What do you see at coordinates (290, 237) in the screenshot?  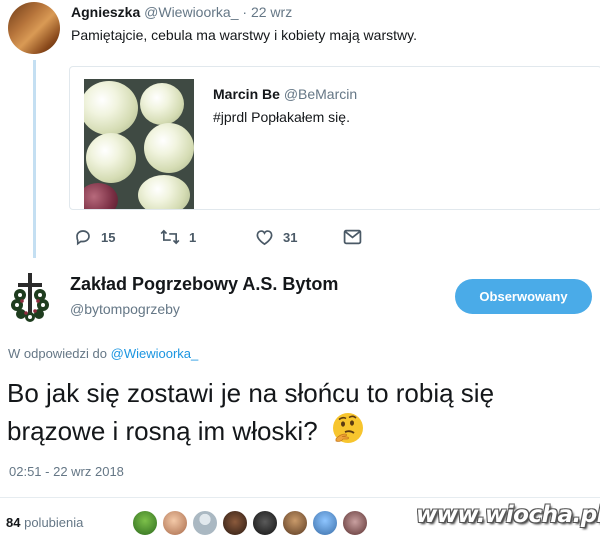 I see `like-count: 31` at bounding box center [290, 237].